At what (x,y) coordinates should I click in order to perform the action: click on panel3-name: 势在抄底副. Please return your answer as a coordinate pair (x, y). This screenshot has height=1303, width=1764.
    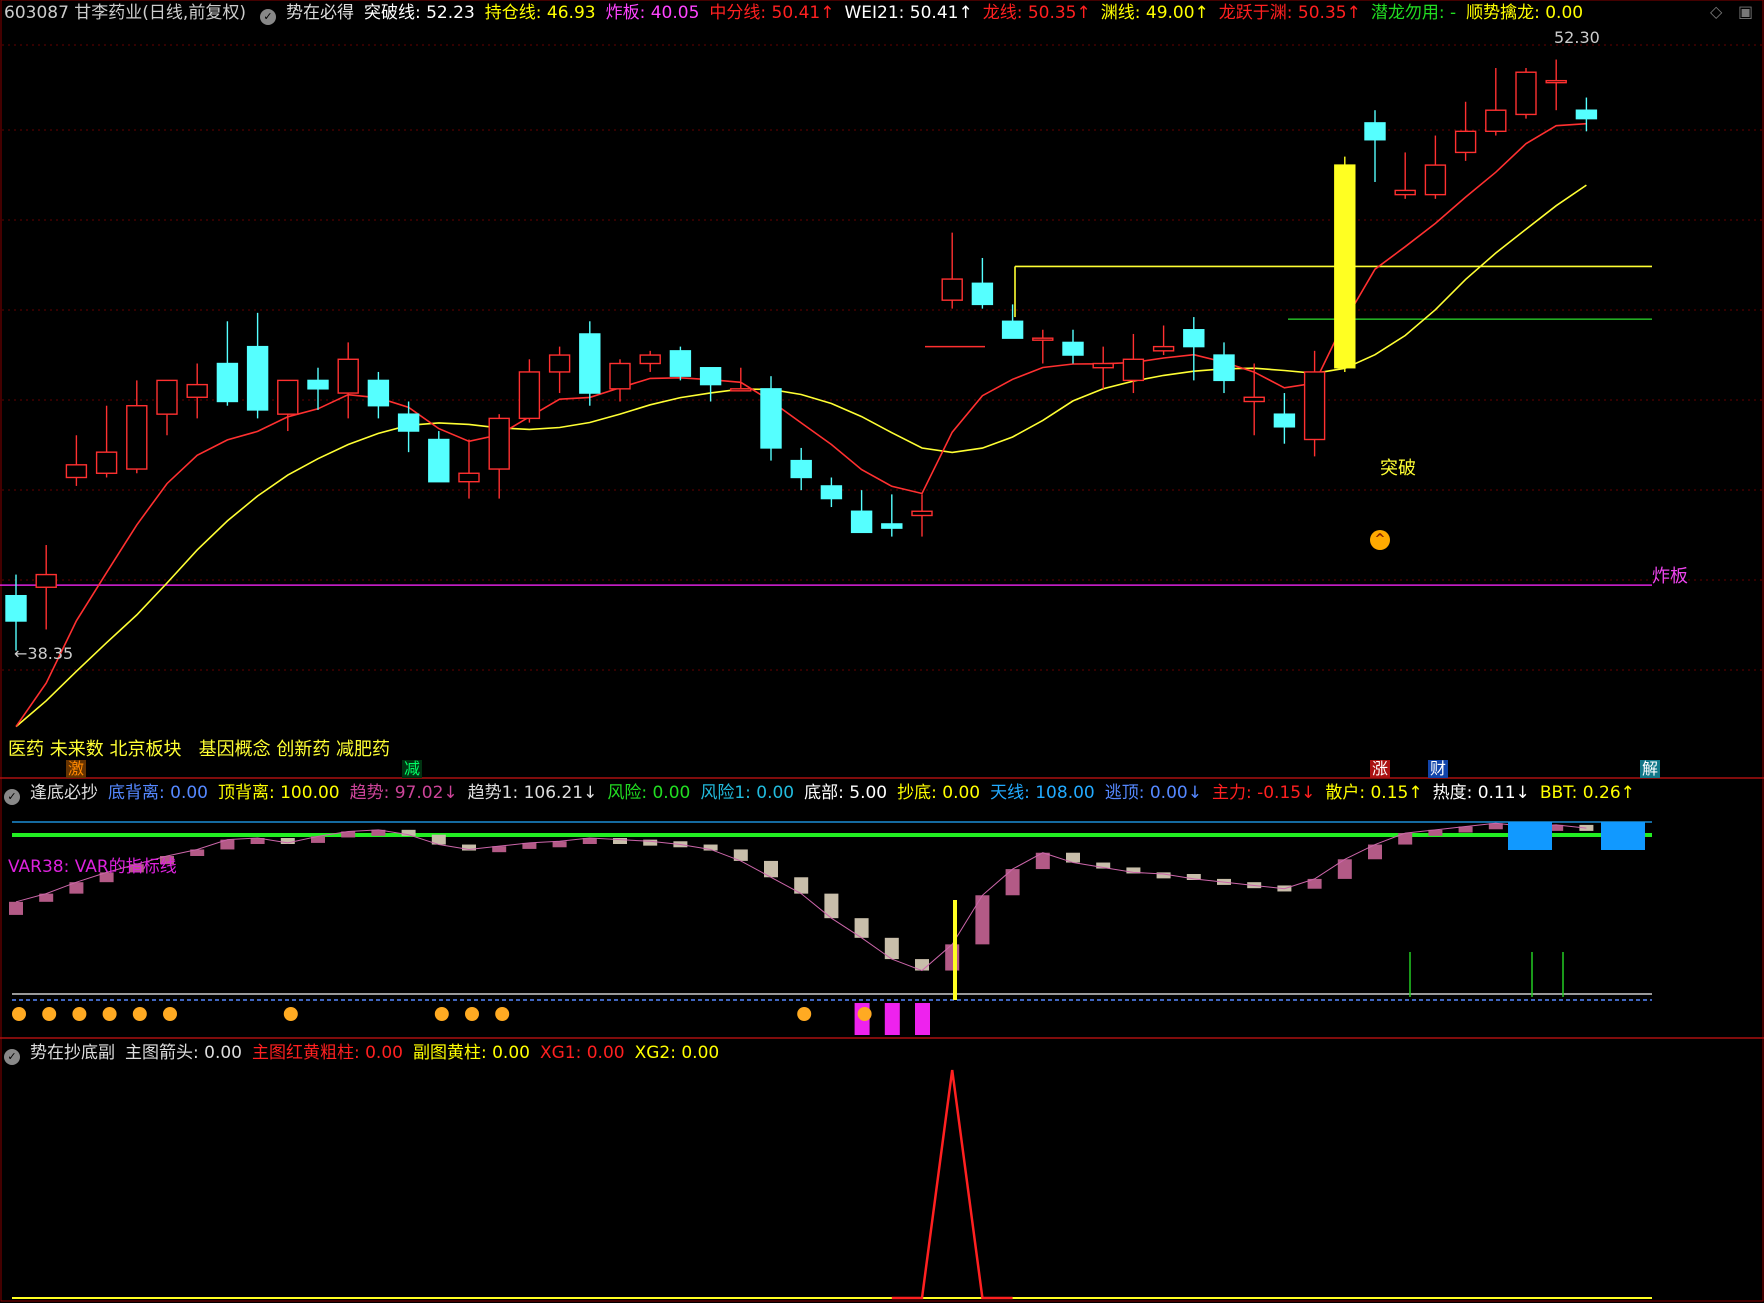
    Looking at the image, I should click on (72, 1053).